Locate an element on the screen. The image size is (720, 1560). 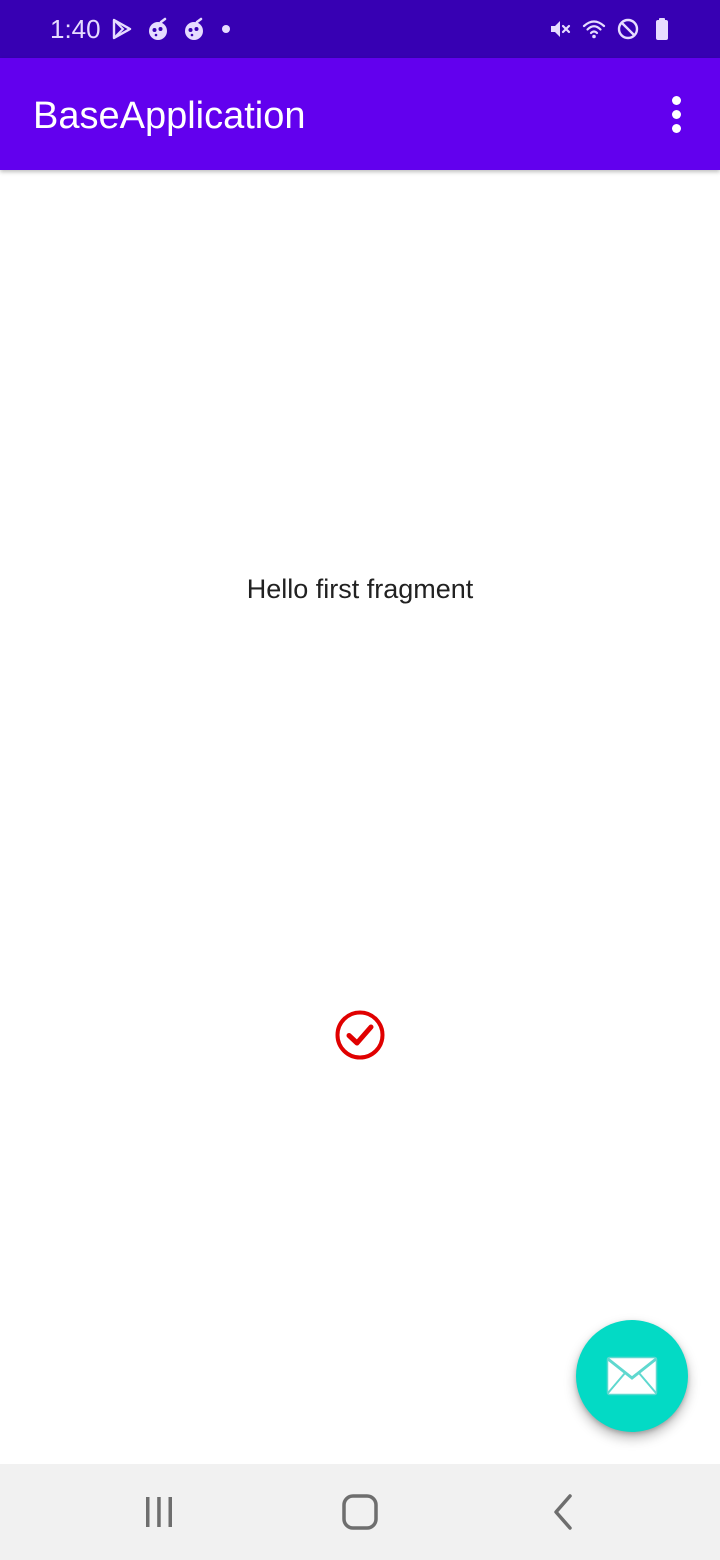
status-bar: 1:40 is located at coordinates (360, 29).